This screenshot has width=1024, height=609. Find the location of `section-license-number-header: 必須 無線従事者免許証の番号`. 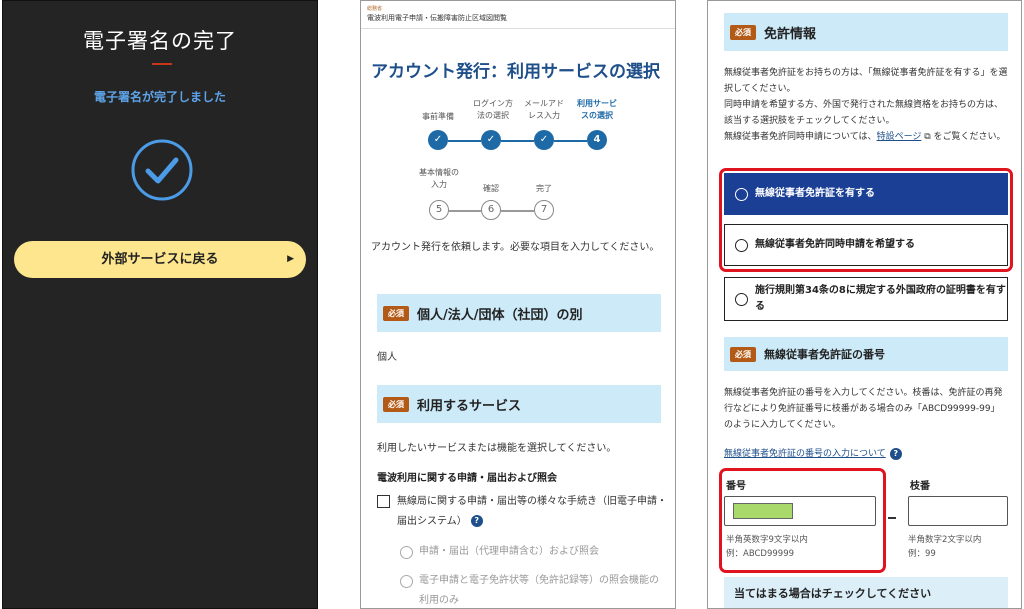

section-license-number-header: 必須 無線従事者免許証の番号 is located at coordinates (866, 354).